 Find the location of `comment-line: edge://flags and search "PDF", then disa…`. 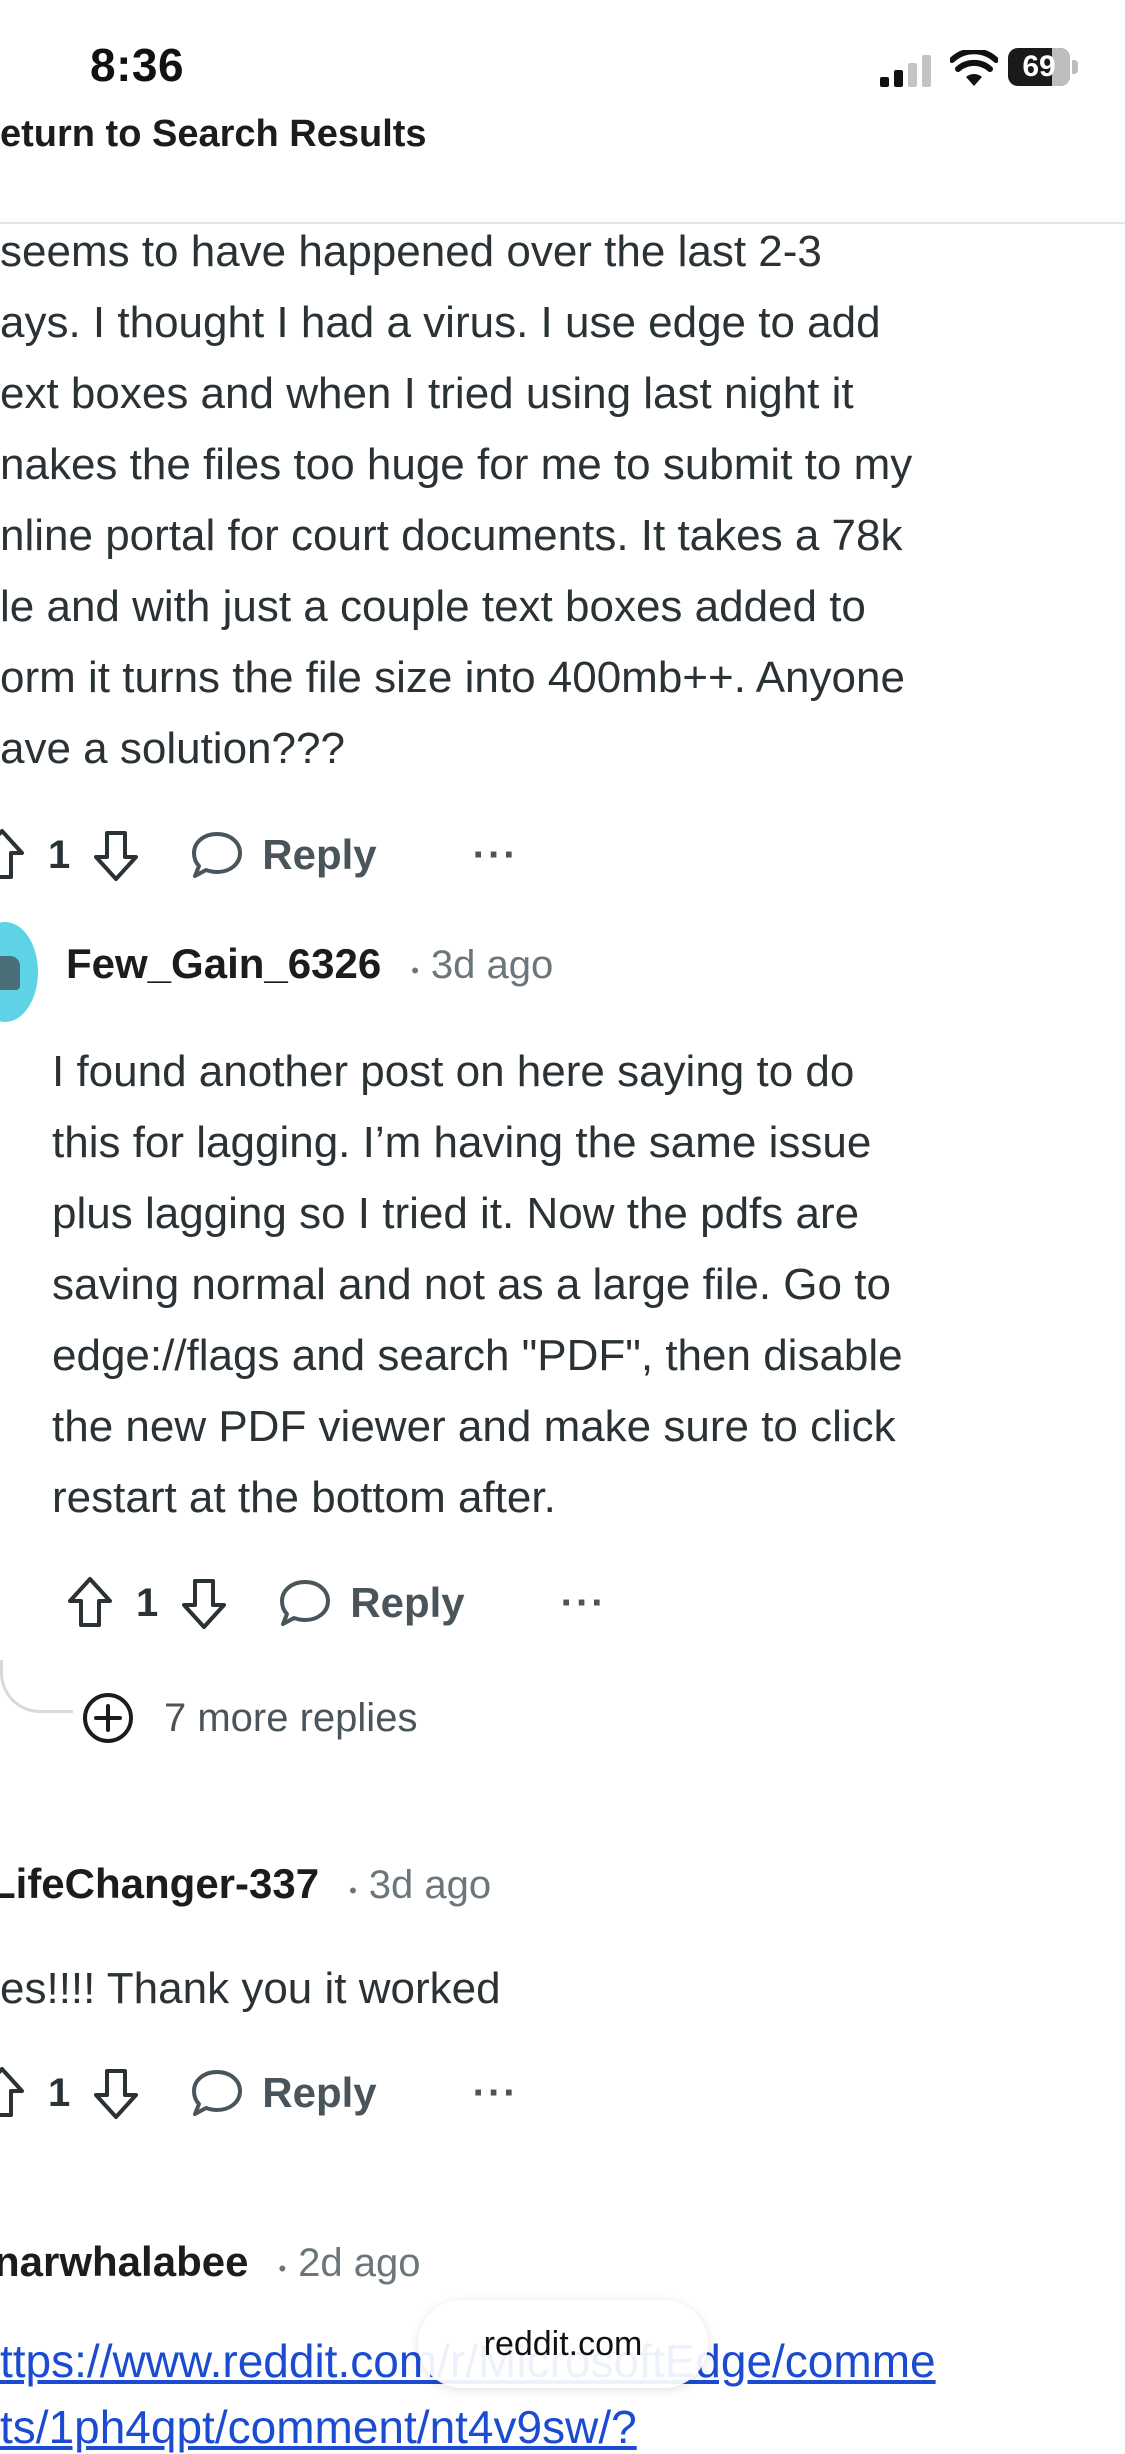

comment-line: edge://flags and search "PDF", then disa… is located at coordinates (477, 1355).